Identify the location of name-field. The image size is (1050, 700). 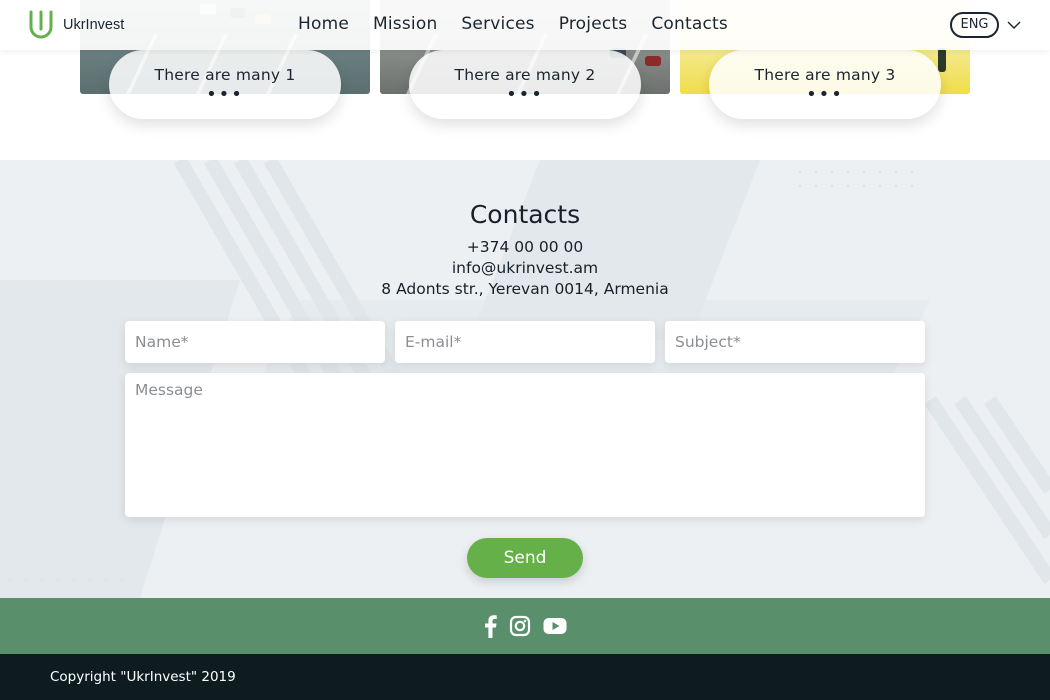
(255, 342).